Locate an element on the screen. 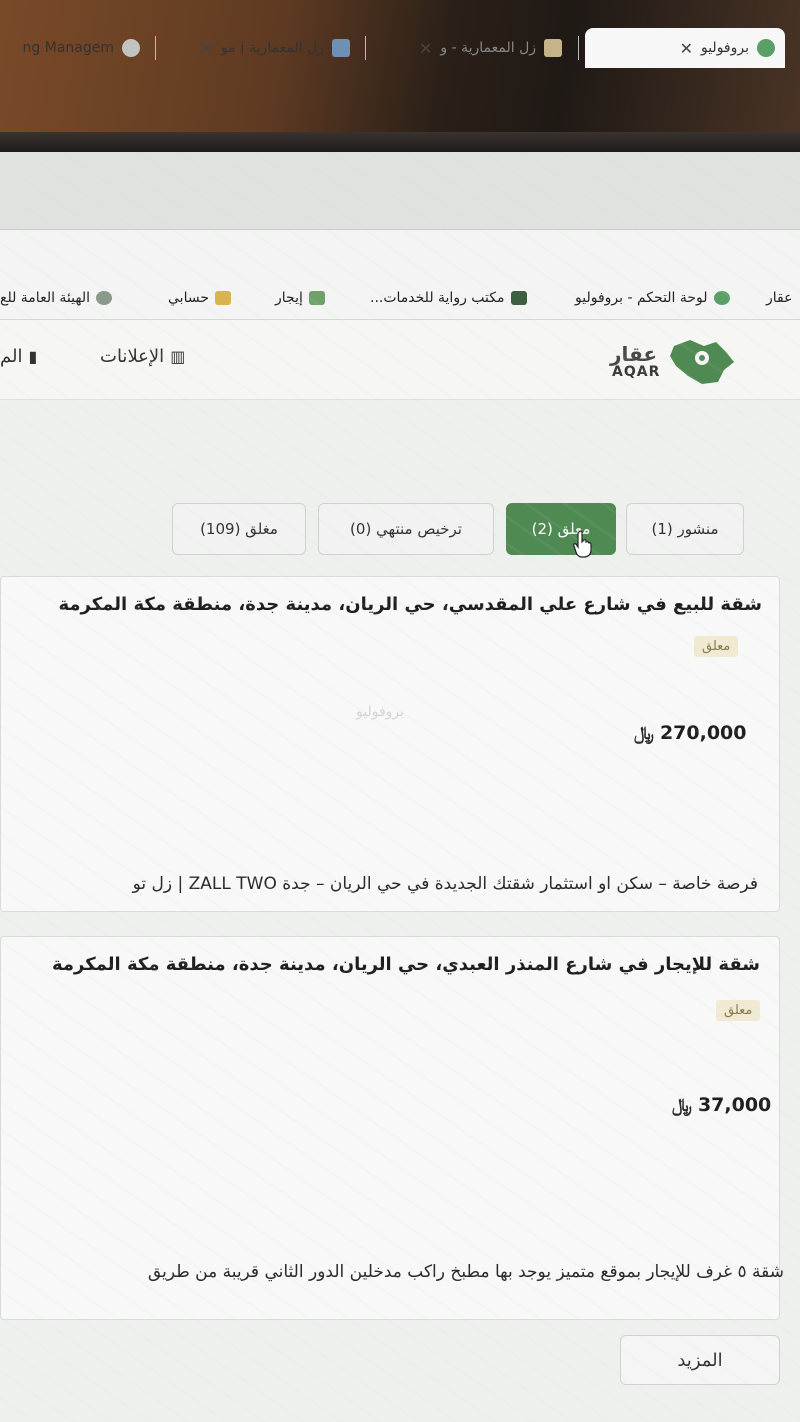  tab-label: بروفوليو is located at coordinates (724, 48).